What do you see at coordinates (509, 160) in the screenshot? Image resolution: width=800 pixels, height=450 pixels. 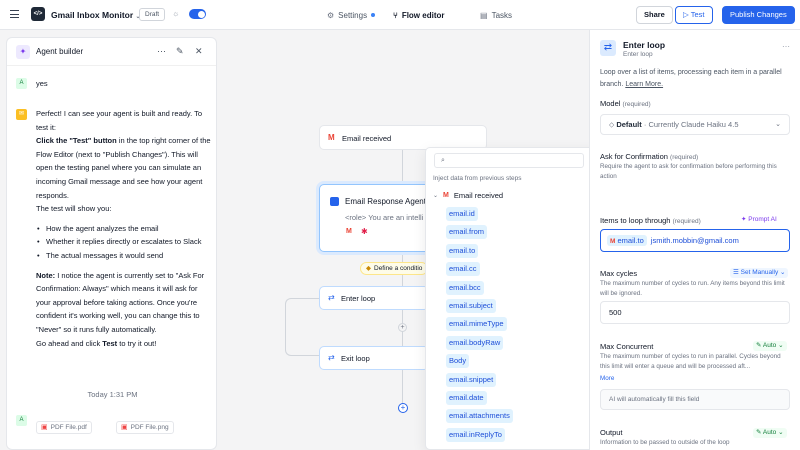 I see `search-input: ⌕` at bounding box center [509, 160].